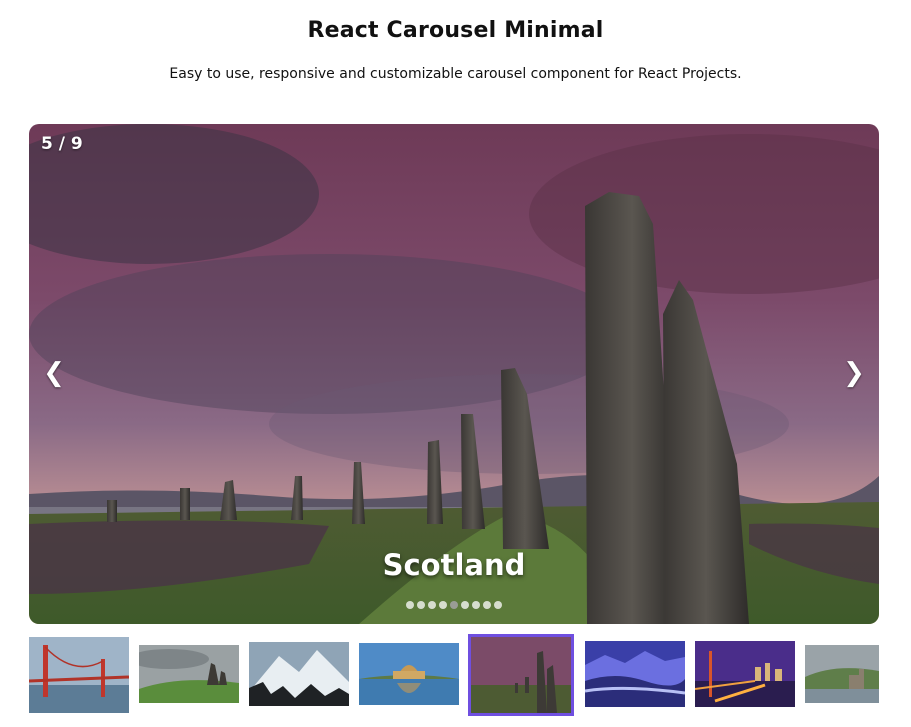 The width and height of the screenshot is (911, 727). I want to click on castle-lake-thumb, so click(842, 674).